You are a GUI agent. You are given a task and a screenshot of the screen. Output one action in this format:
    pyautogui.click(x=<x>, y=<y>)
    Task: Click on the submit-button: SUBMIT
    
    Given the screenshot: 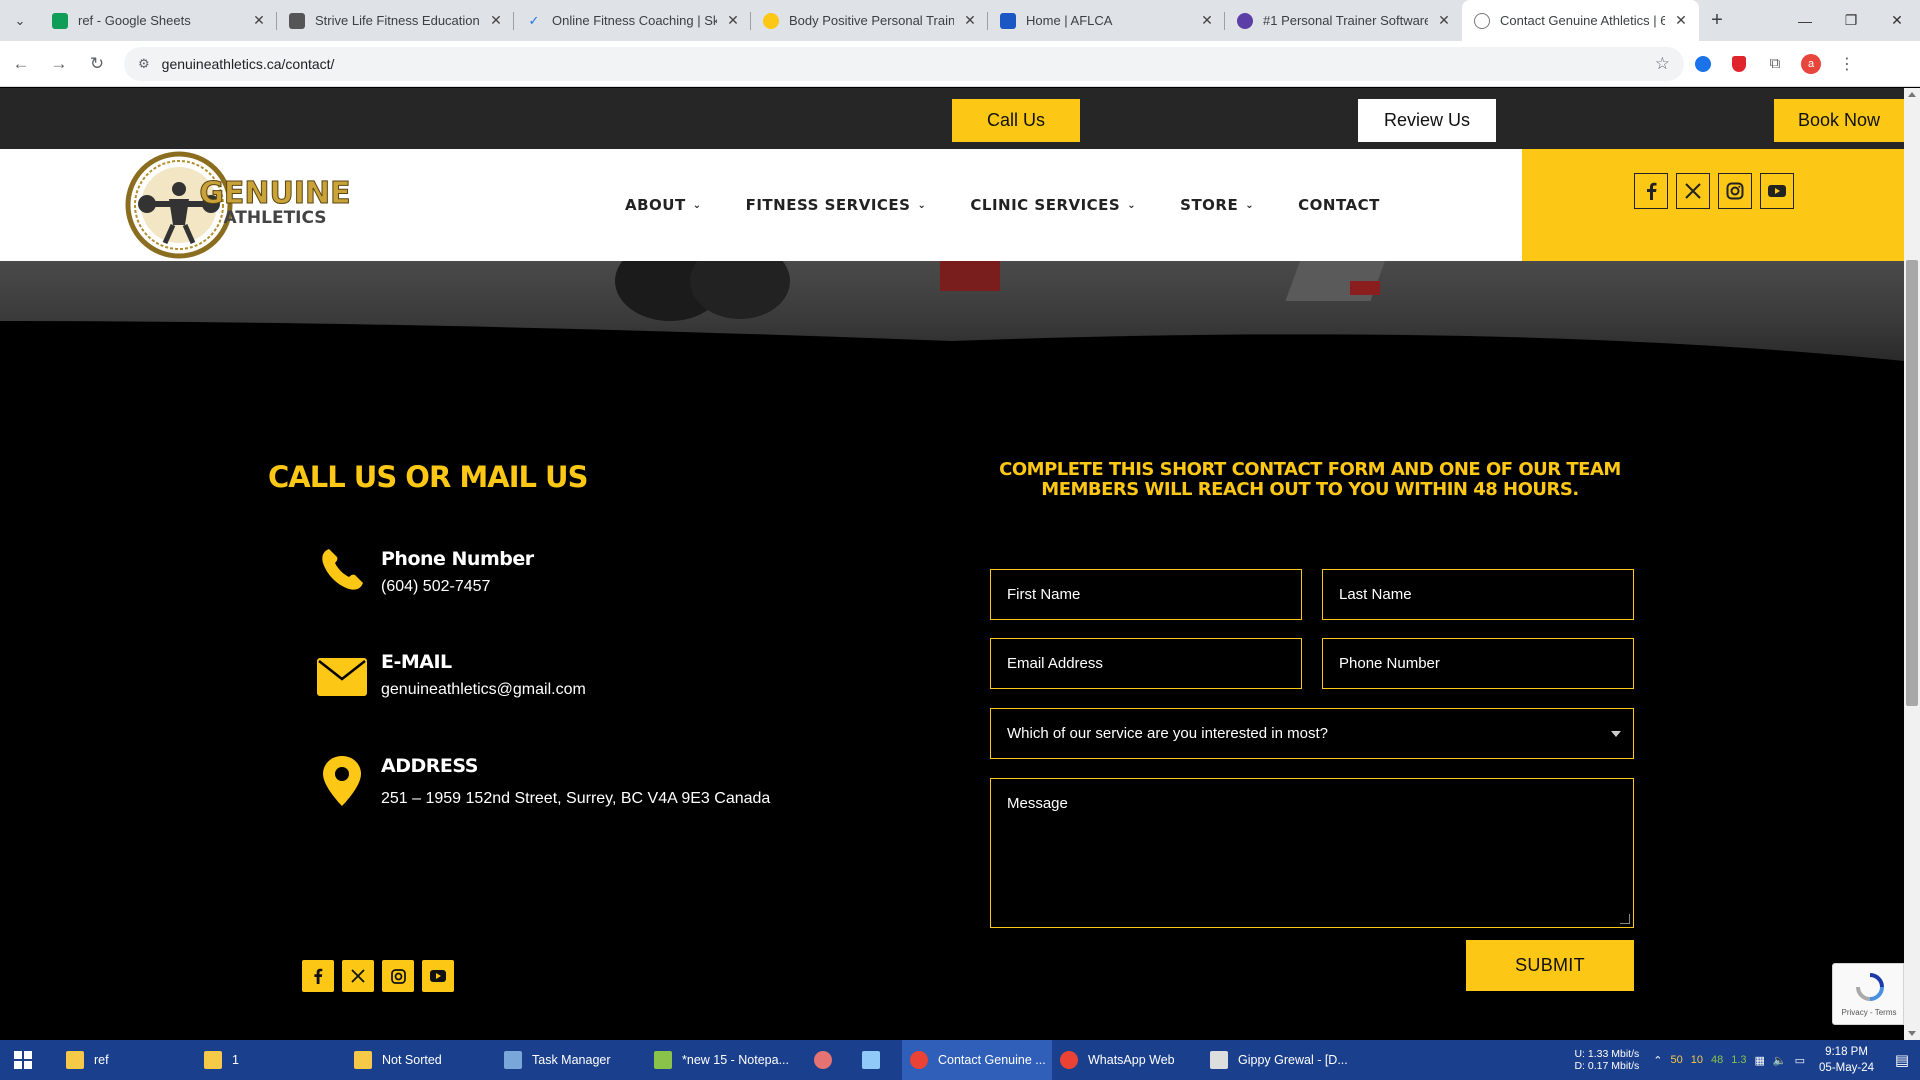 What is the action you would take?
    pyautogui.click(x=1550, y=965)
    